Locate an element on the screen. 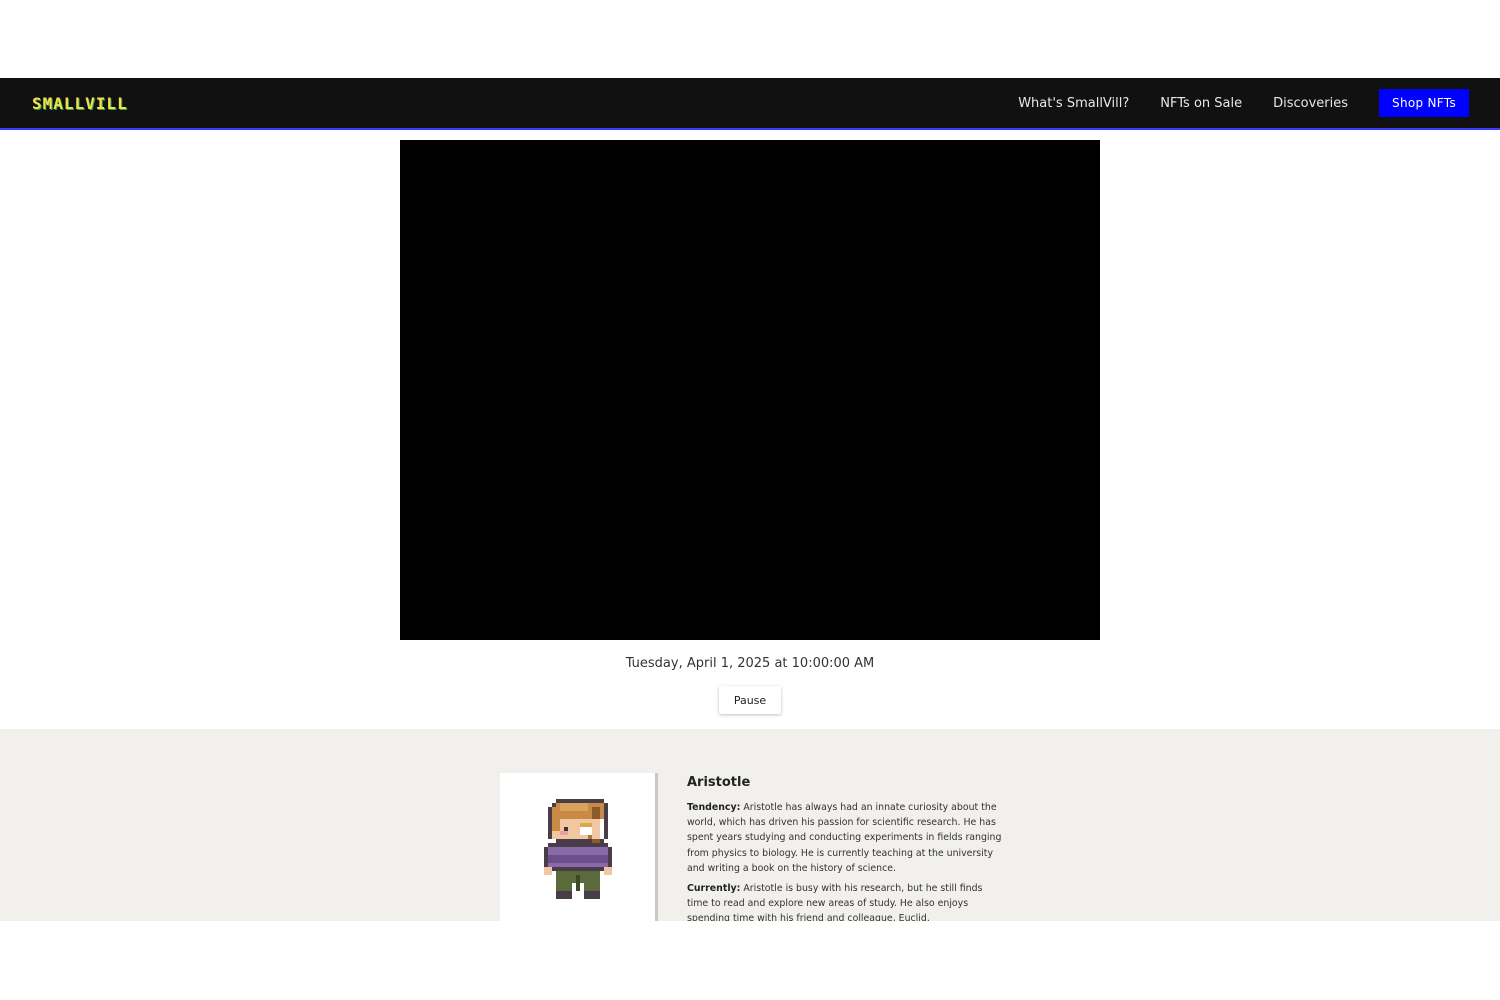  currently-label: Currently: is located at coordinates (714, 889).